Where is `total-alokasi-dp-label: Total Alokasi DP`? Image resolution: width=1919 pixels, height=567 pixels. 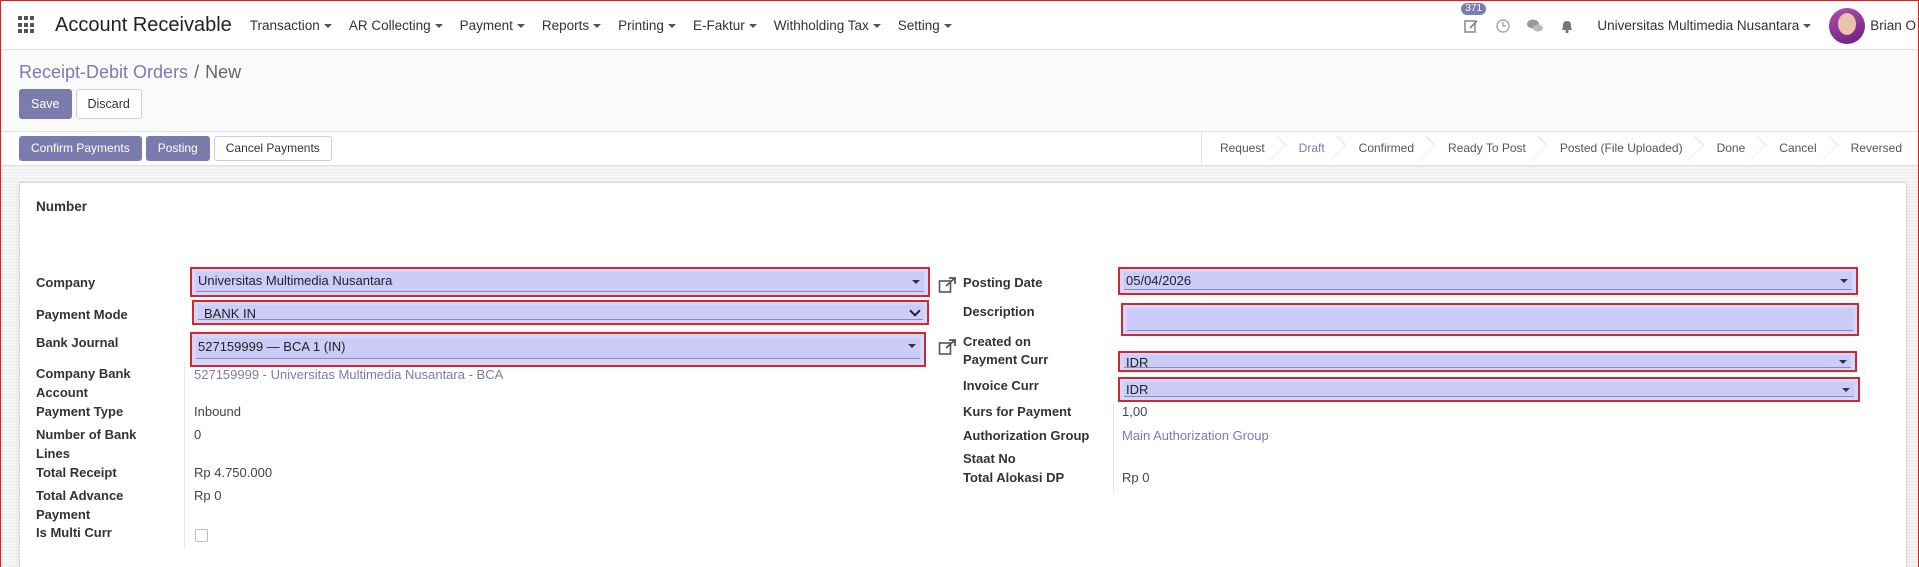 total-alokasi-dp-label: Total Alokasi DP is located at coordinates (1014, 477).